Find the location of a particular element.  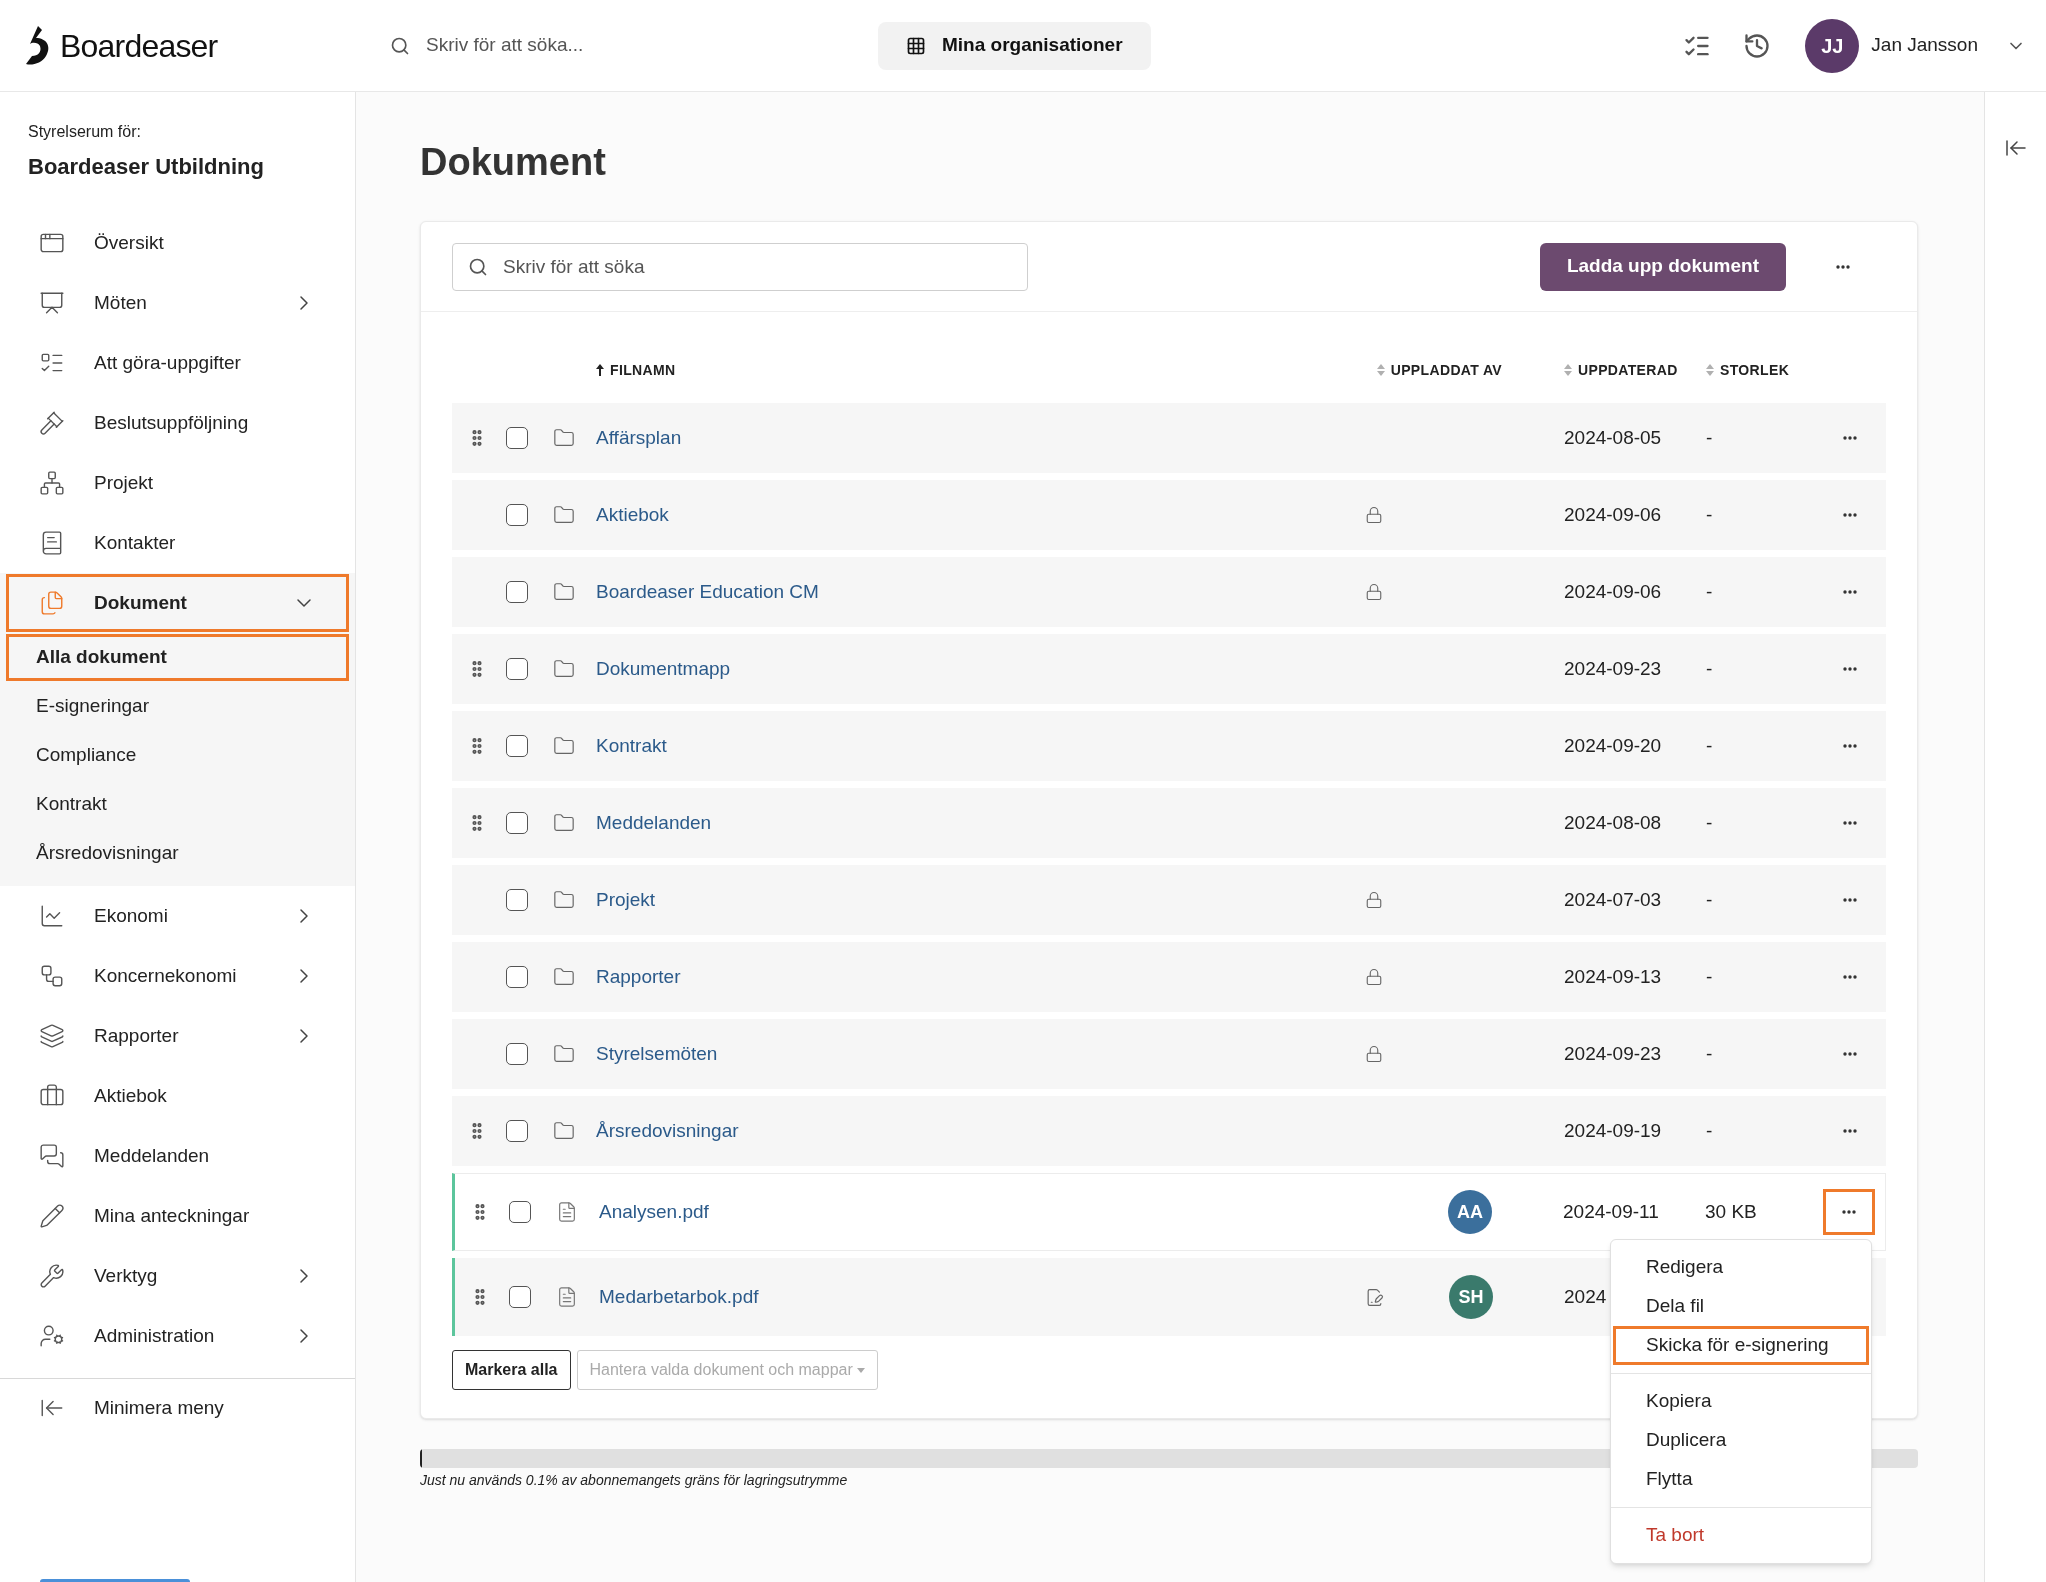

menu-item: Skicka för e-signering is located at coordinates (1741, 1345).